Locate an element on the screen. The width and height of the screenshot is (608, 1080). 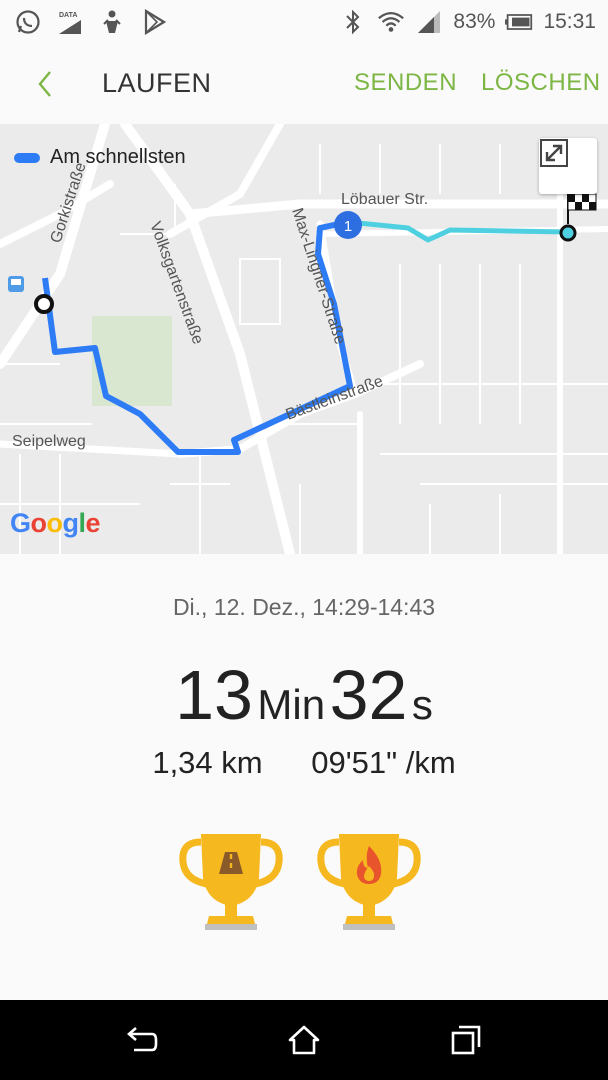
route-legend: Am schnellsten is located at coordinates (100, 157).